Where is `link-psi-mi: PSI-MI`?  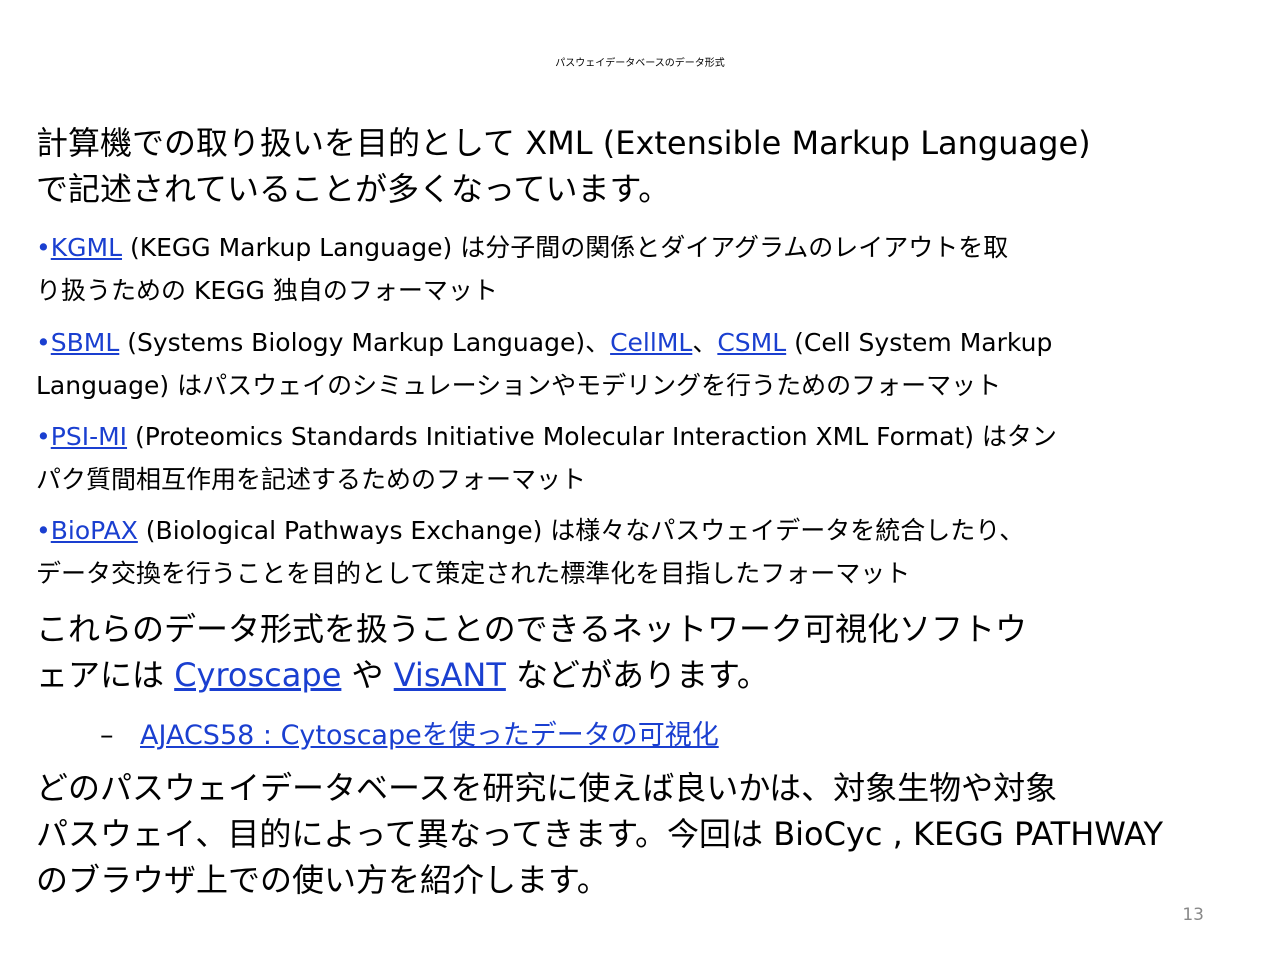 link-psi-mi: PSI-MI is located at coordinates (89, 436).